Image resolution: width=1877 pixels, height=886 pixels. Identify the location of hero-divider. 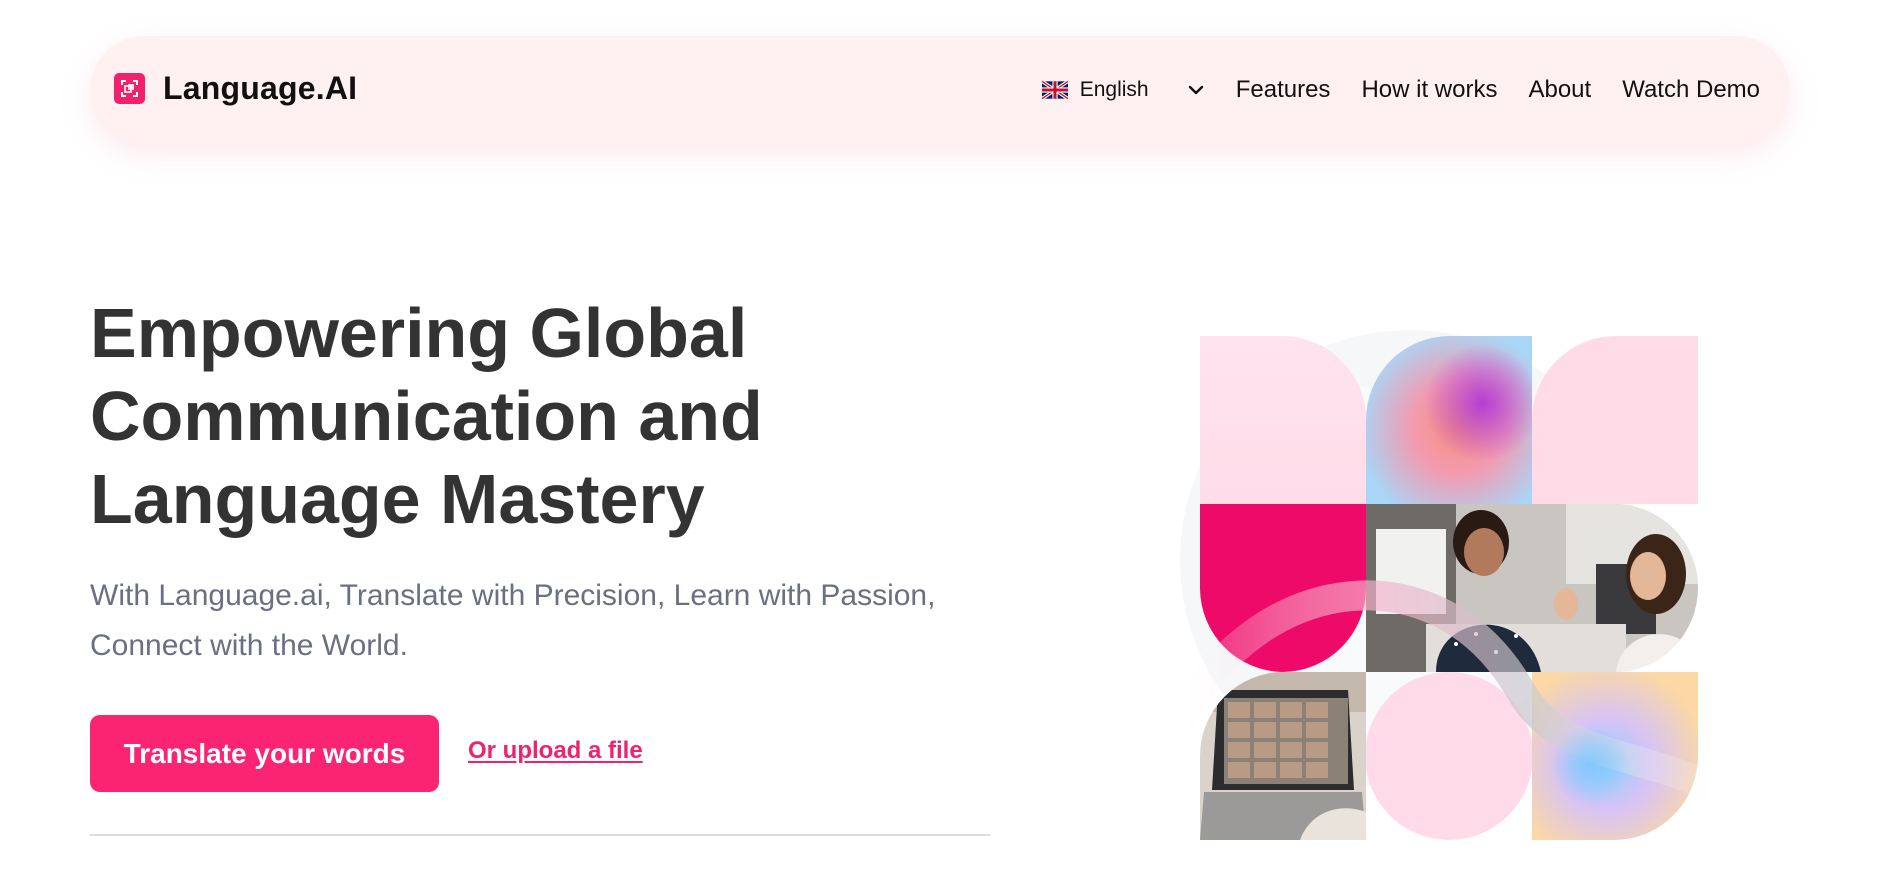
(540, 835).